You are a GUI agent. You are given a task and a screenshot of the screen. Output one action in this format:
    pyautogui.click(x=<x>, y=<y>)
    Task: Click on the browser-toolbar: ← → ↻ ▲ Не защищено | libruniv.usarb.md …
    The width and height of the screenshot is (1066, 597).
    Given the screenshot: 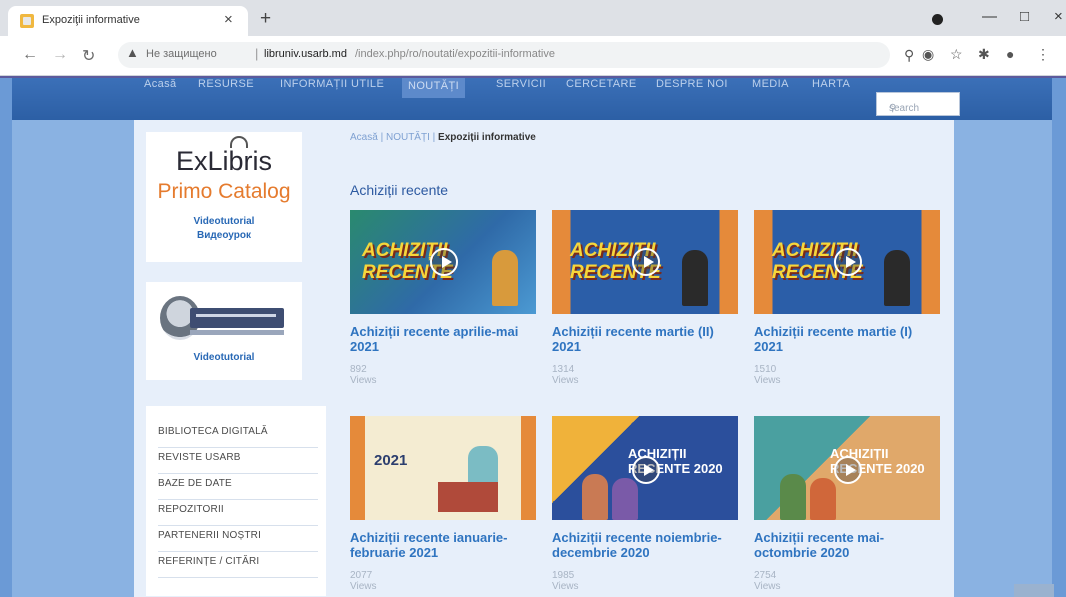 What is the action you would take?
    pyautogui.click(x=533, y=56)
    